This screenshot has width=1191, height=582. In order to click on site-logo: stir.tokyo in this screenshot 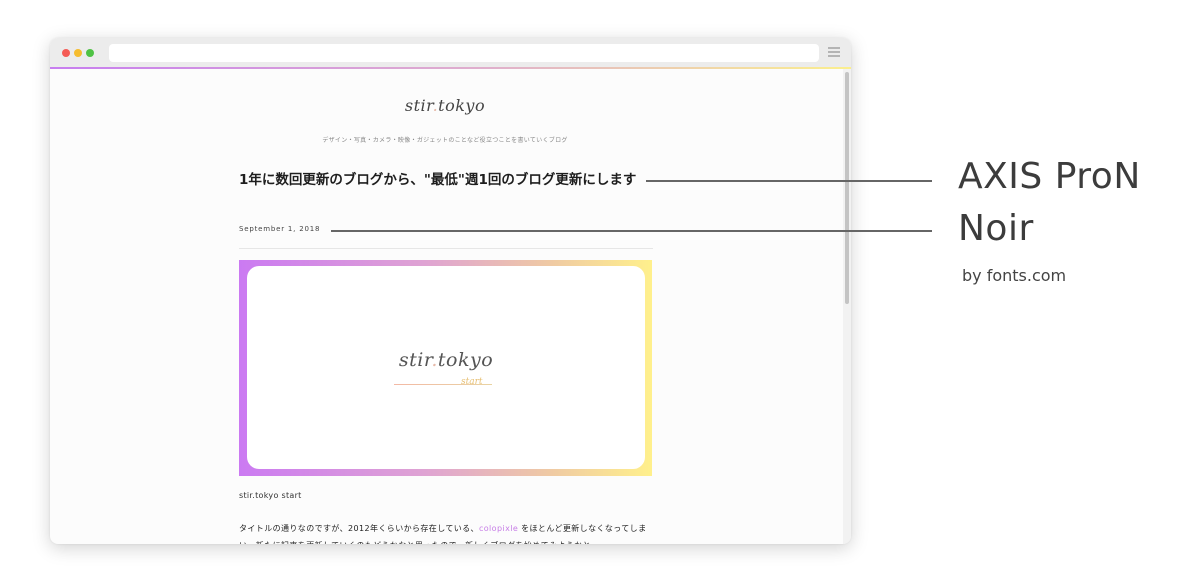, I will do `click(445, 105)`.